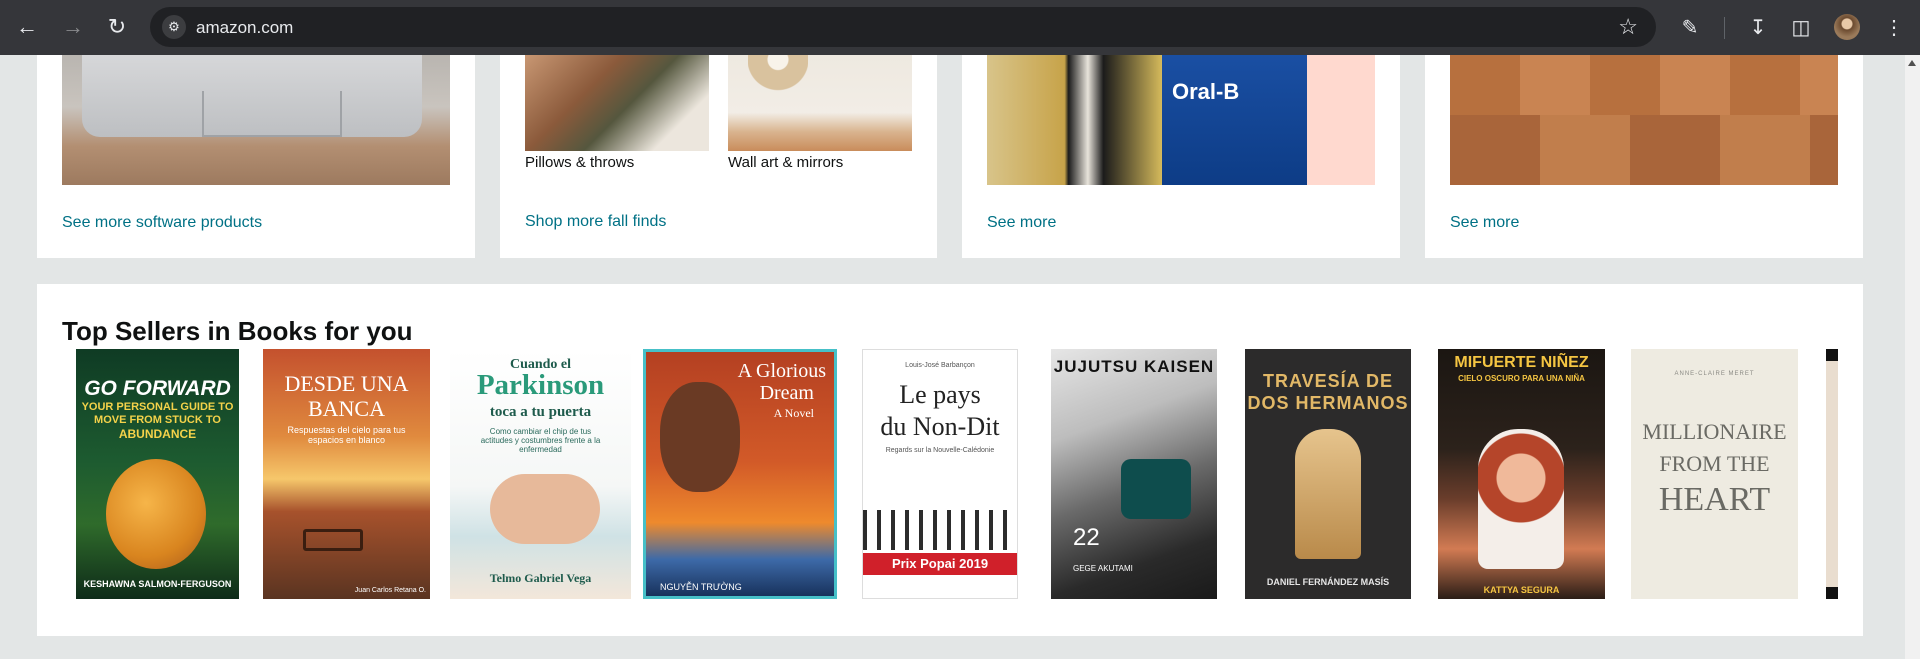 This screenshot has width=1920, height=659. I want to click on shop-more-fall-link: Shop more fall finds, so click(595, 222).